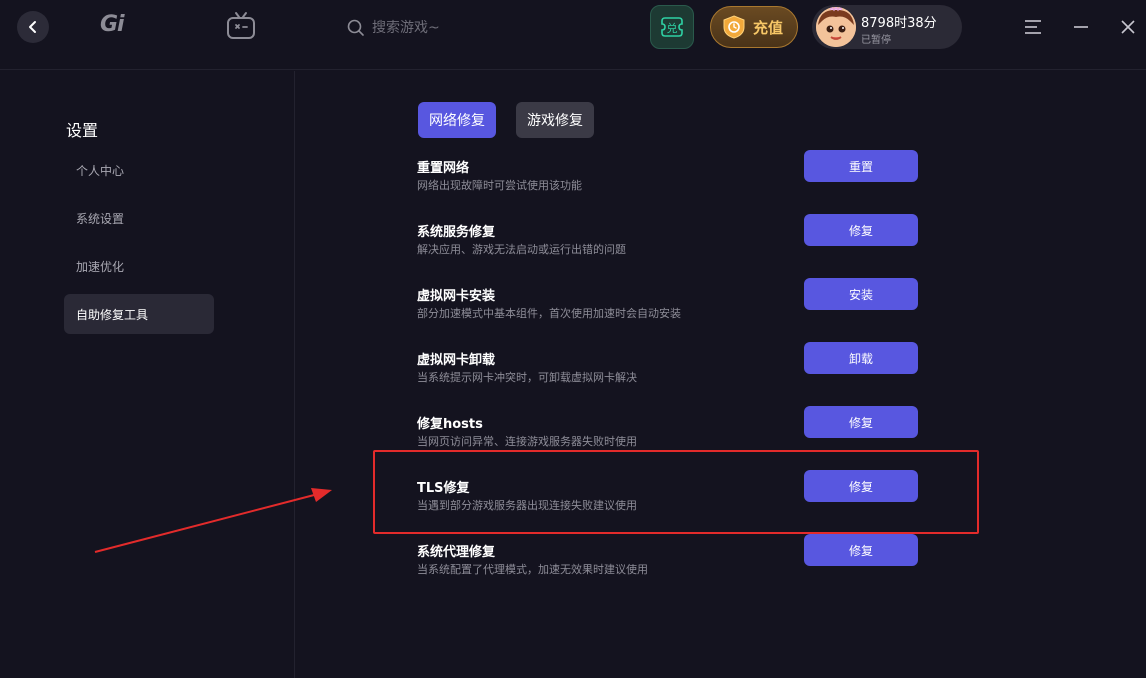 The height and width of the screenshot is (678, 1146). What do you see at coordinates (100, 218) in the screenshot?
I see `sidebar-item-label: 系统设置` at bounding box center [100, 218].